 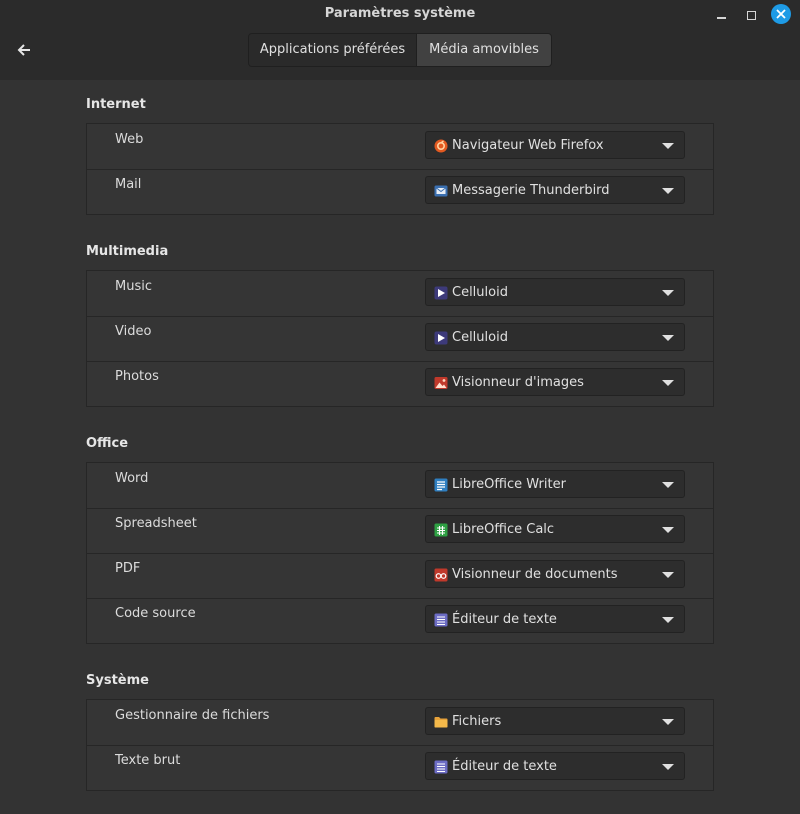 I want to click on row-label: Texte brut, so click(x=148, y=760).